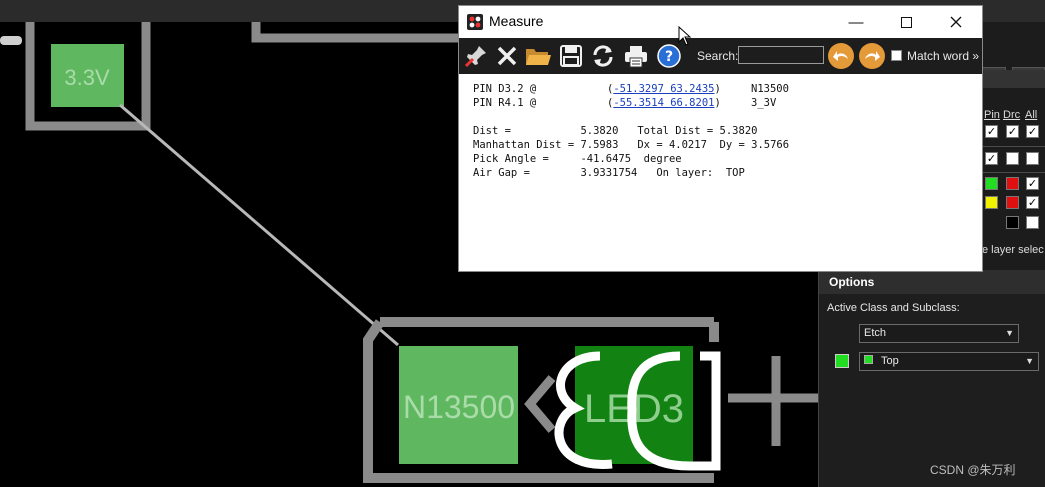  I want to click on delete-button, so click(507, 56).